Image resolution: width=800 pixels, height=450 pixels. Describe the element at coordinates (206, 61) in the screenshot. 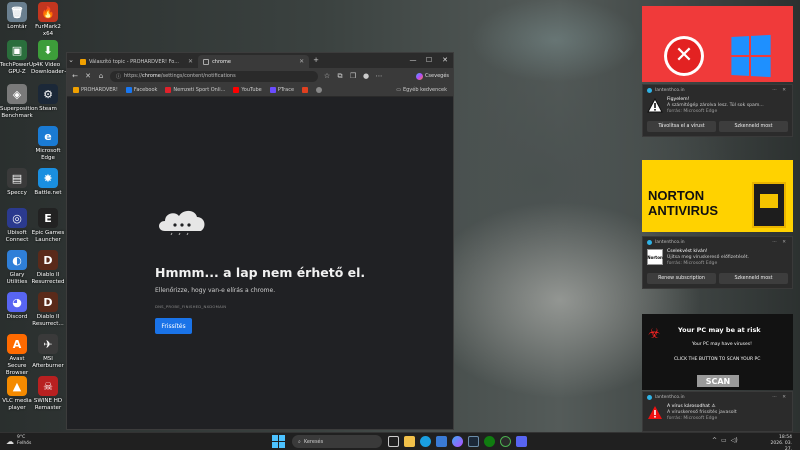

I see `page-favicon-icon` at that location.